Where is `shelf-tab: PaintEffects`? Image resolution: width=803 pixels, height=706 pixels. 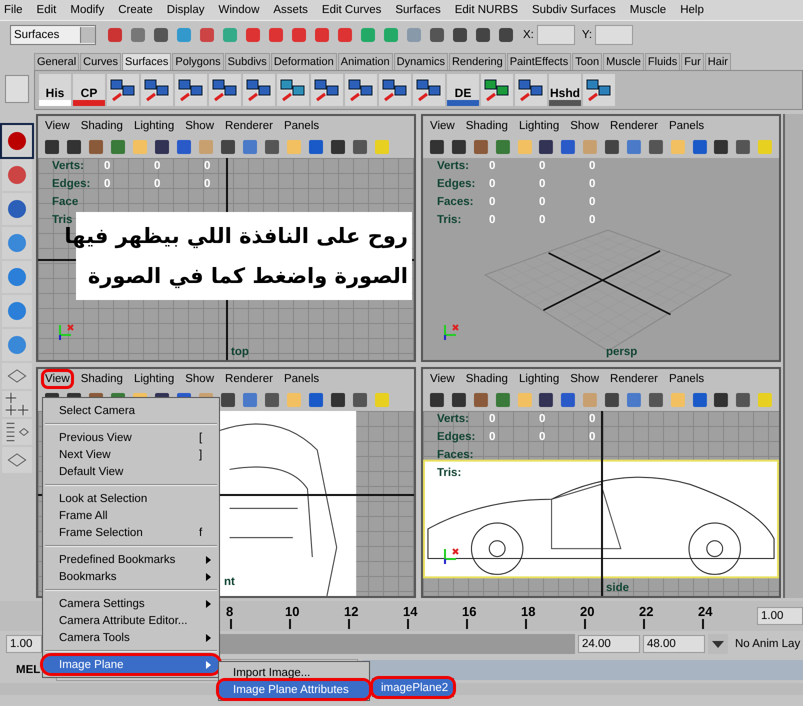
shelf-tab: PaintEffects is located at coordinates (539, 61).